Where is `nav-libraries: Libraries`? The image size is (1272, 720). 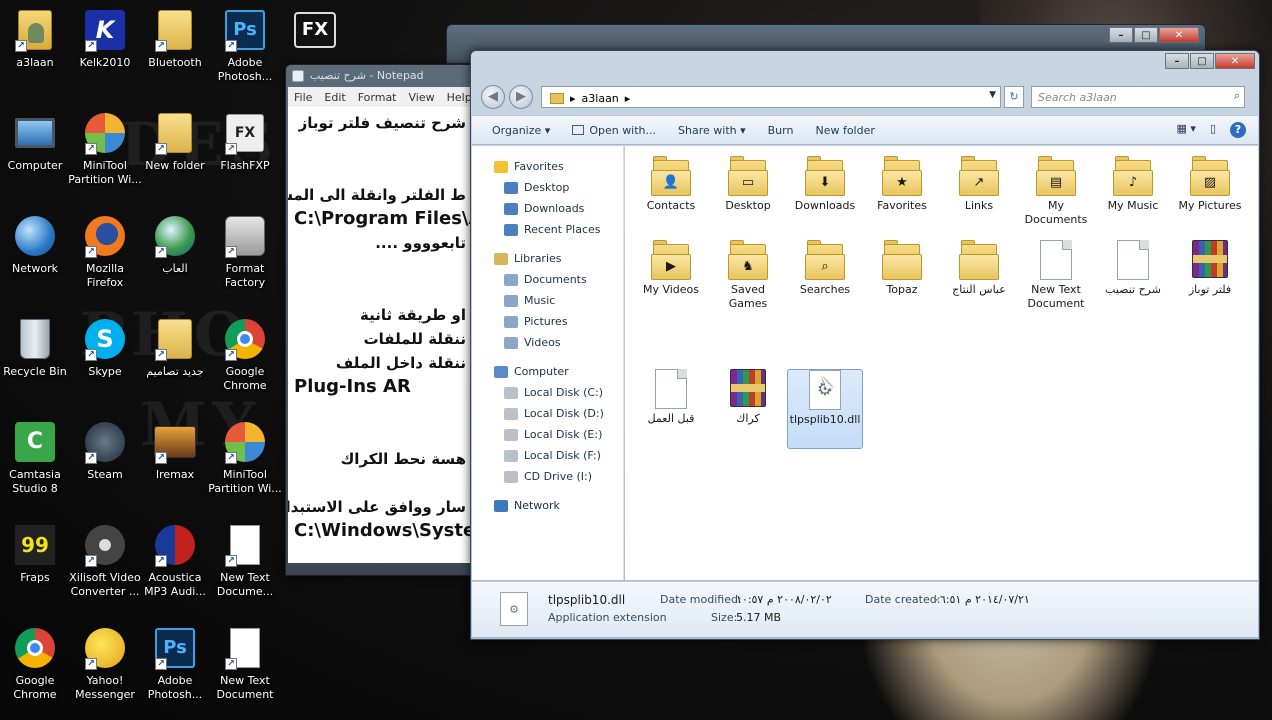 nav-libraries: Libraries is located at coordinates (547, 258).